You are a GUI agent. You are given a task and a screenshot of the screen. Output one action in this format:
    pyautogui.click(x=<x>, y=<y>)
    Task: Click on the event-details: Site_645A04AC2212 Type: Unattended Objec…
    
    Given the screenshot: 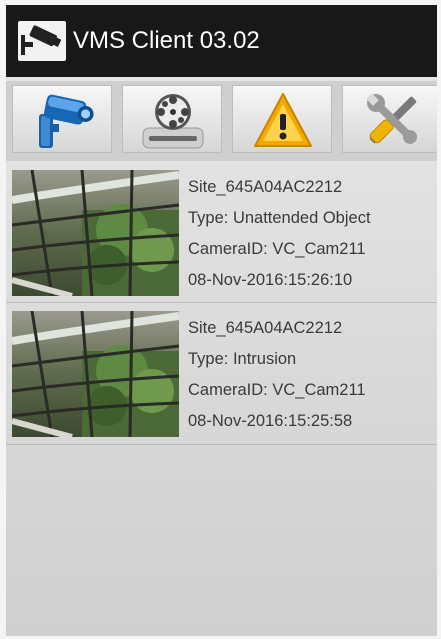 What is the action you would take?
    pyautogui.click(x=279, y=238)
    